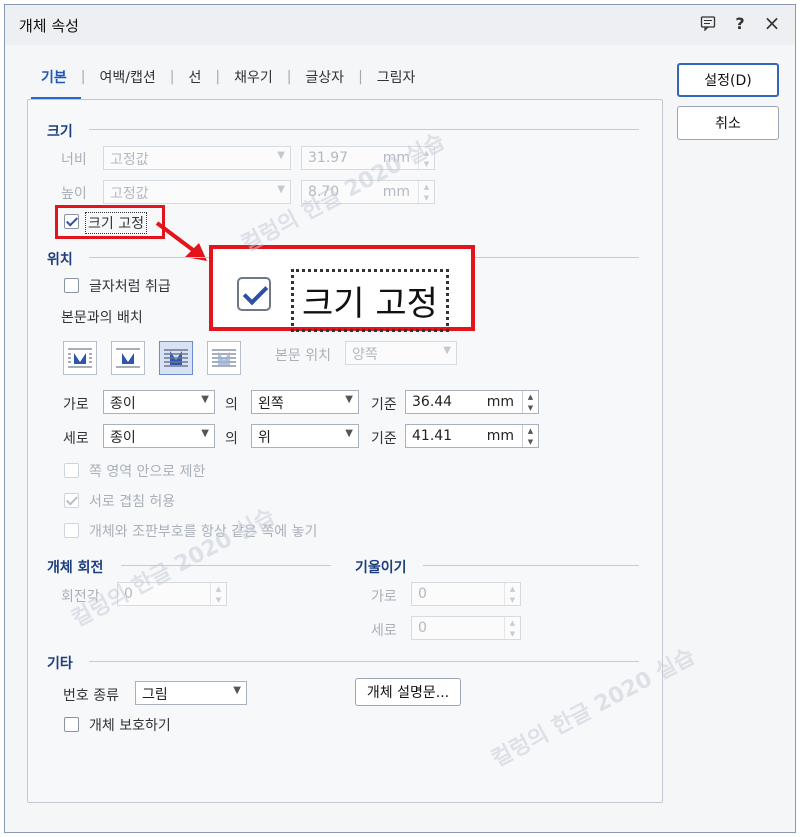 The width and height of the screenshot is (800, 837). I want to click on body-position-select: 양쪽 ▼, so click(401, 353).